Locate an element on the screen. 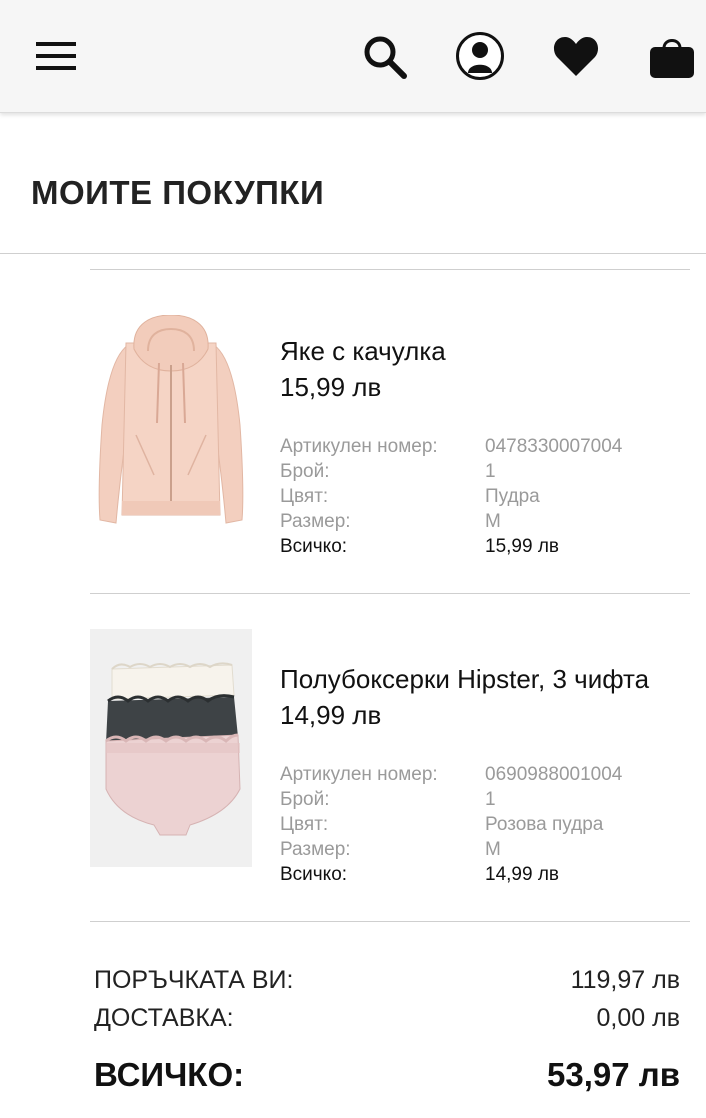 The width and height of the screenshot is (706, 1118). grand-total-label: ВСИЧКО: is located at coordinates (169, 1074).